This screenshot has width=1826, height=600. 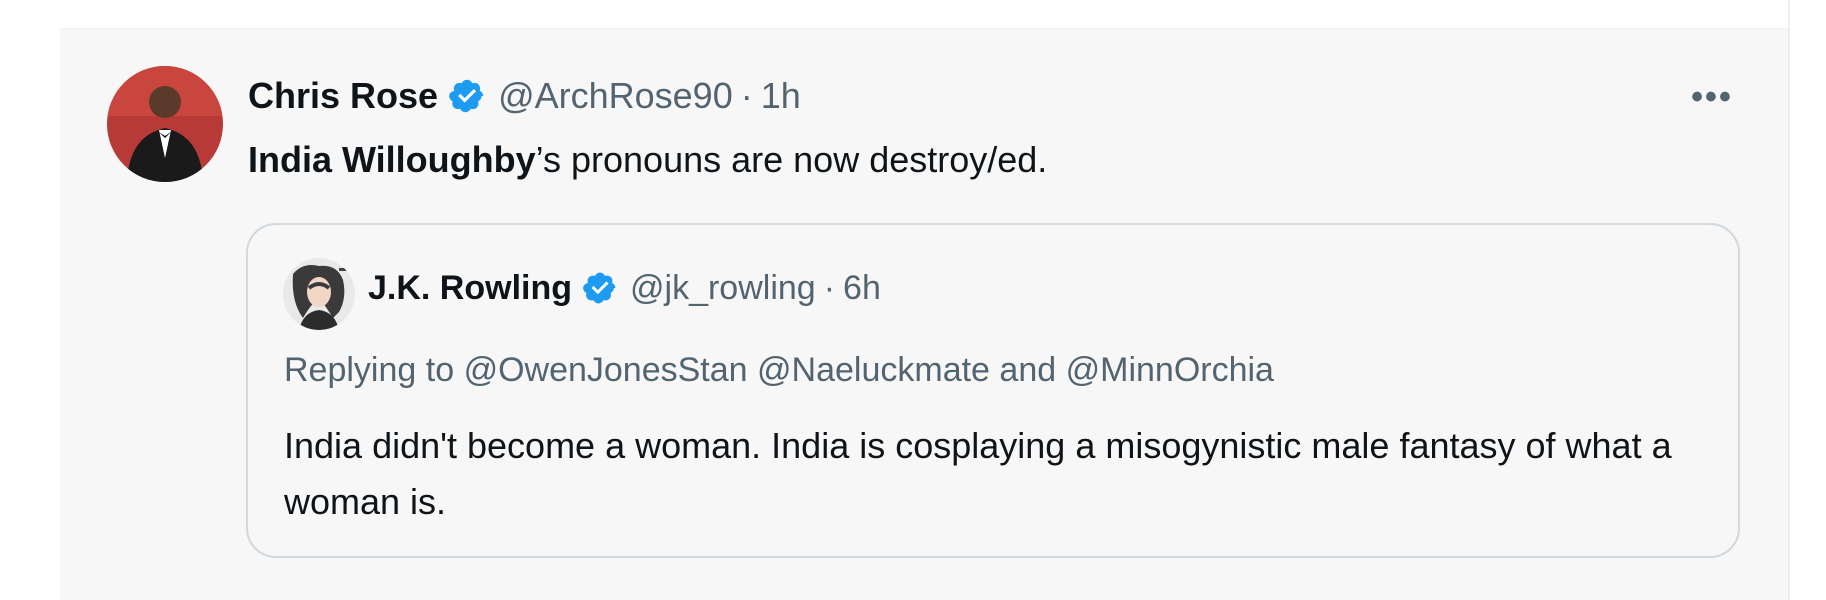 What do you see at coordinates (392, 159) in the screenshot?
I see `mentioned-name: India Willoughby` at bounding box center [392, 159].